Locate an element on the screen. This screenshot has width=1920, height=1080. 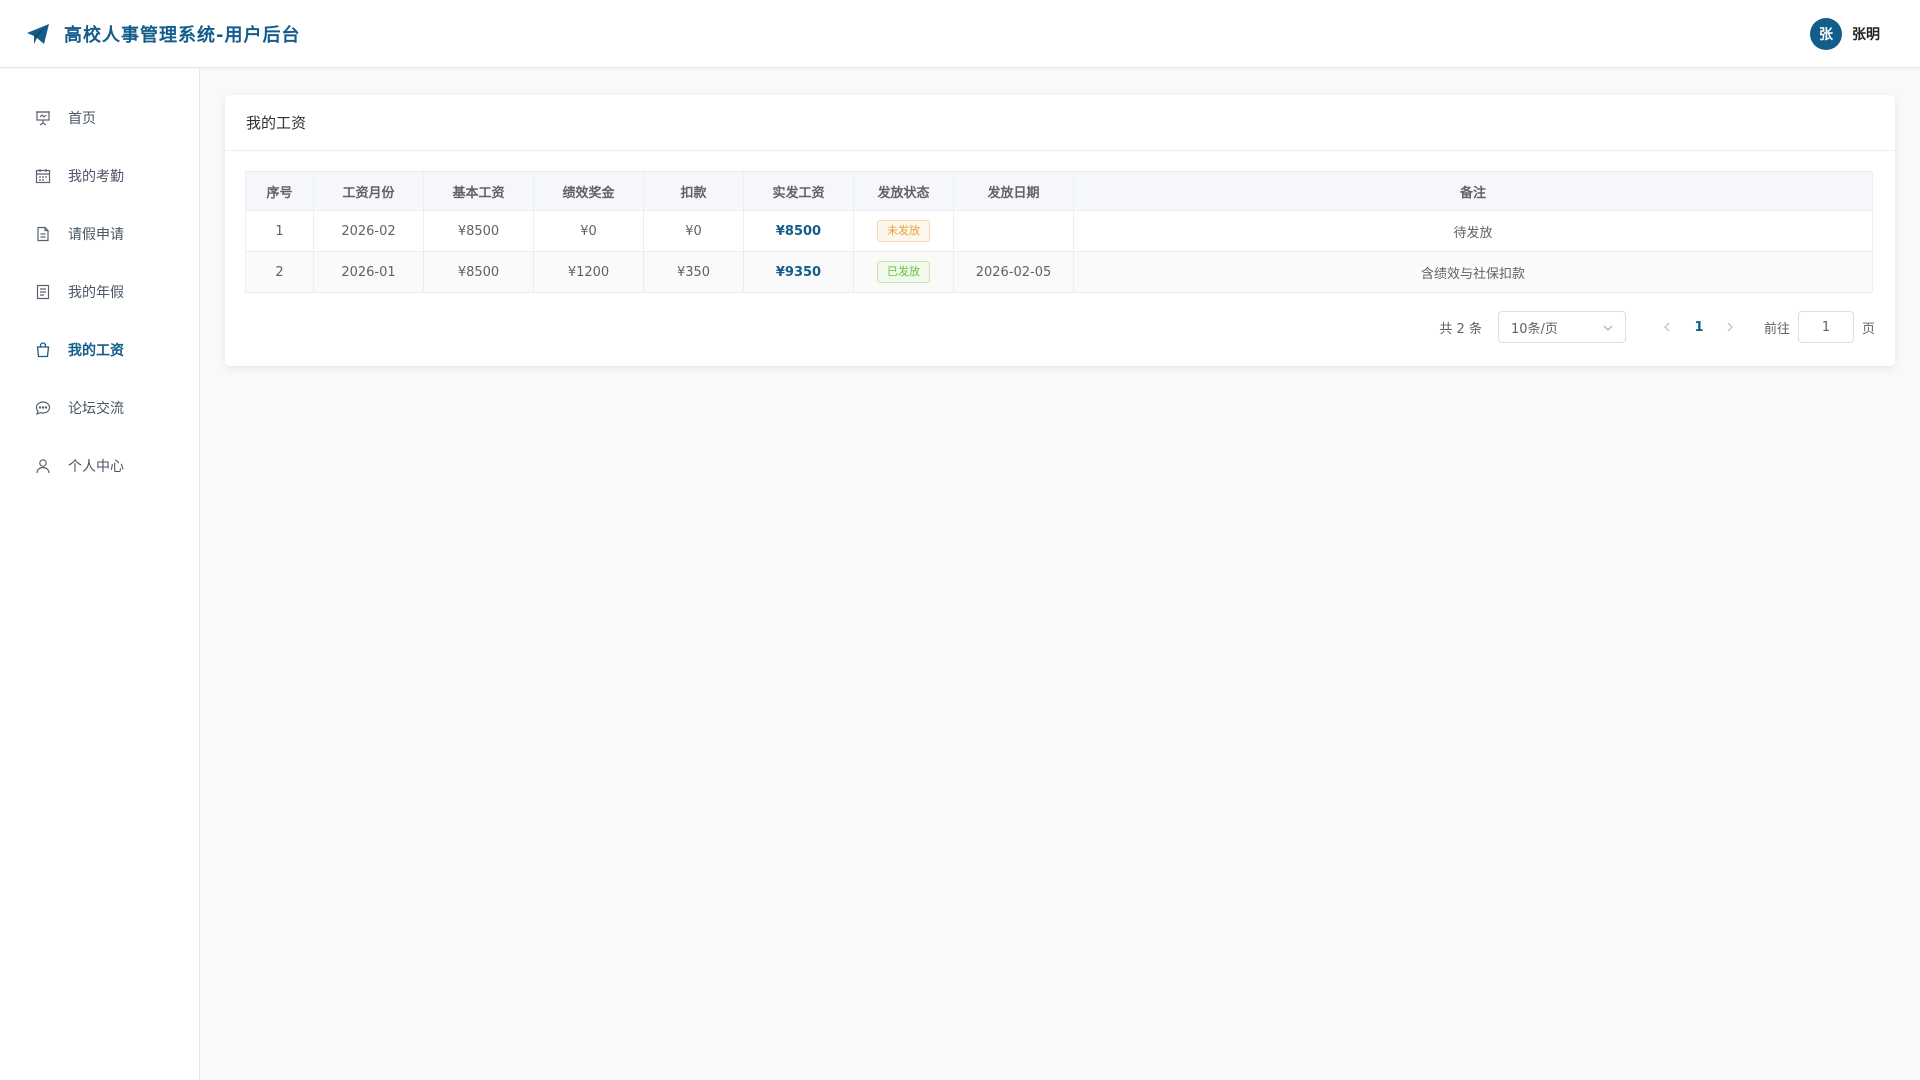
cell-remark: 含绩效与社保扣款 is located at coordinates (1473, 272).